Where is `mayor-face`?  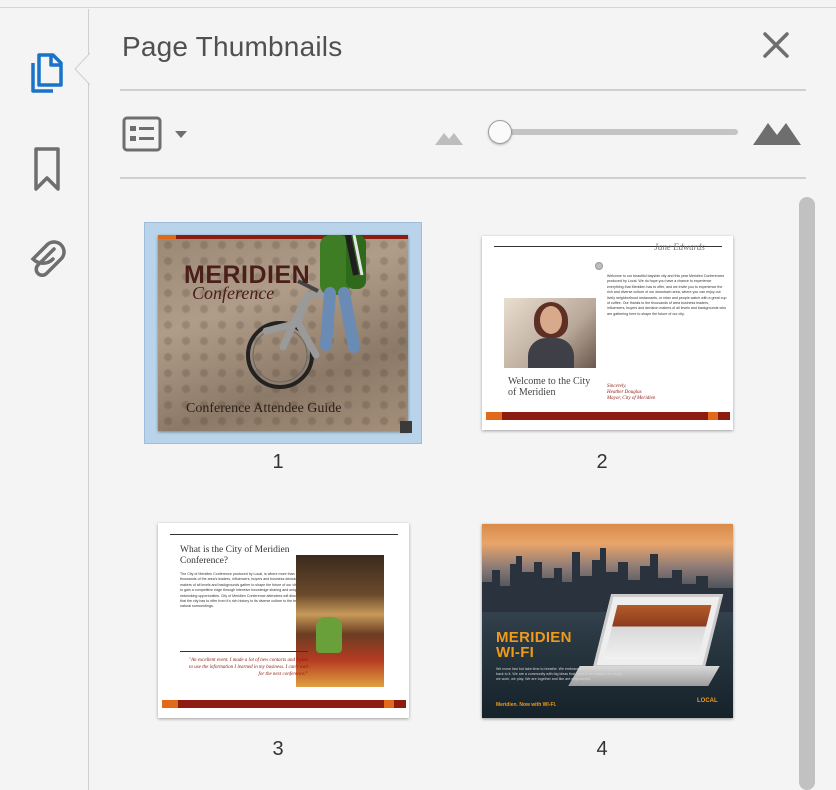 mayor-face is located at coordinates (551, 320).